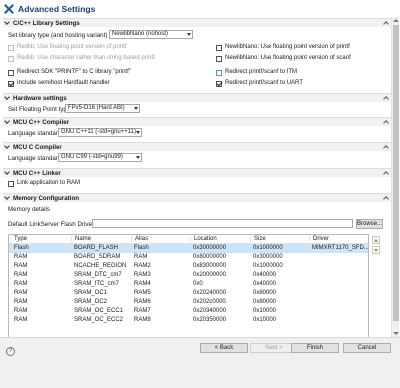  Describe the element at coordinates (198, 284) in the screenshot. I see `table-cell-location: 0x0` at that location.